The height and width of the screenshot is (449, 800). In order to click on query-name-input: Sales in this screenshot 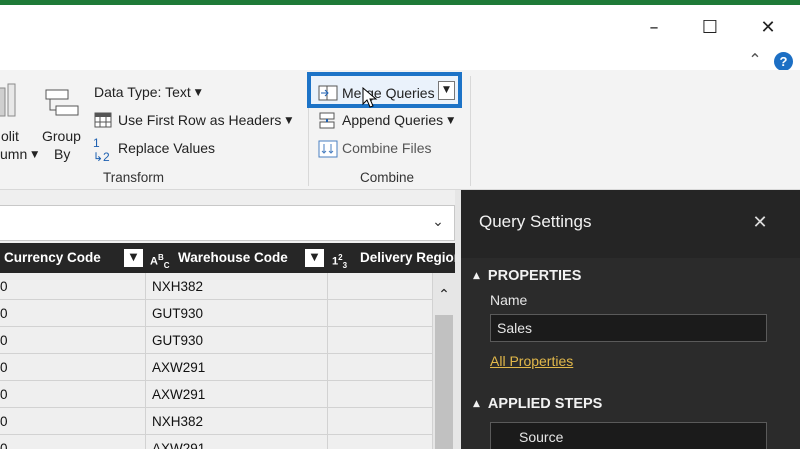, I will do `click(628, 328)`.